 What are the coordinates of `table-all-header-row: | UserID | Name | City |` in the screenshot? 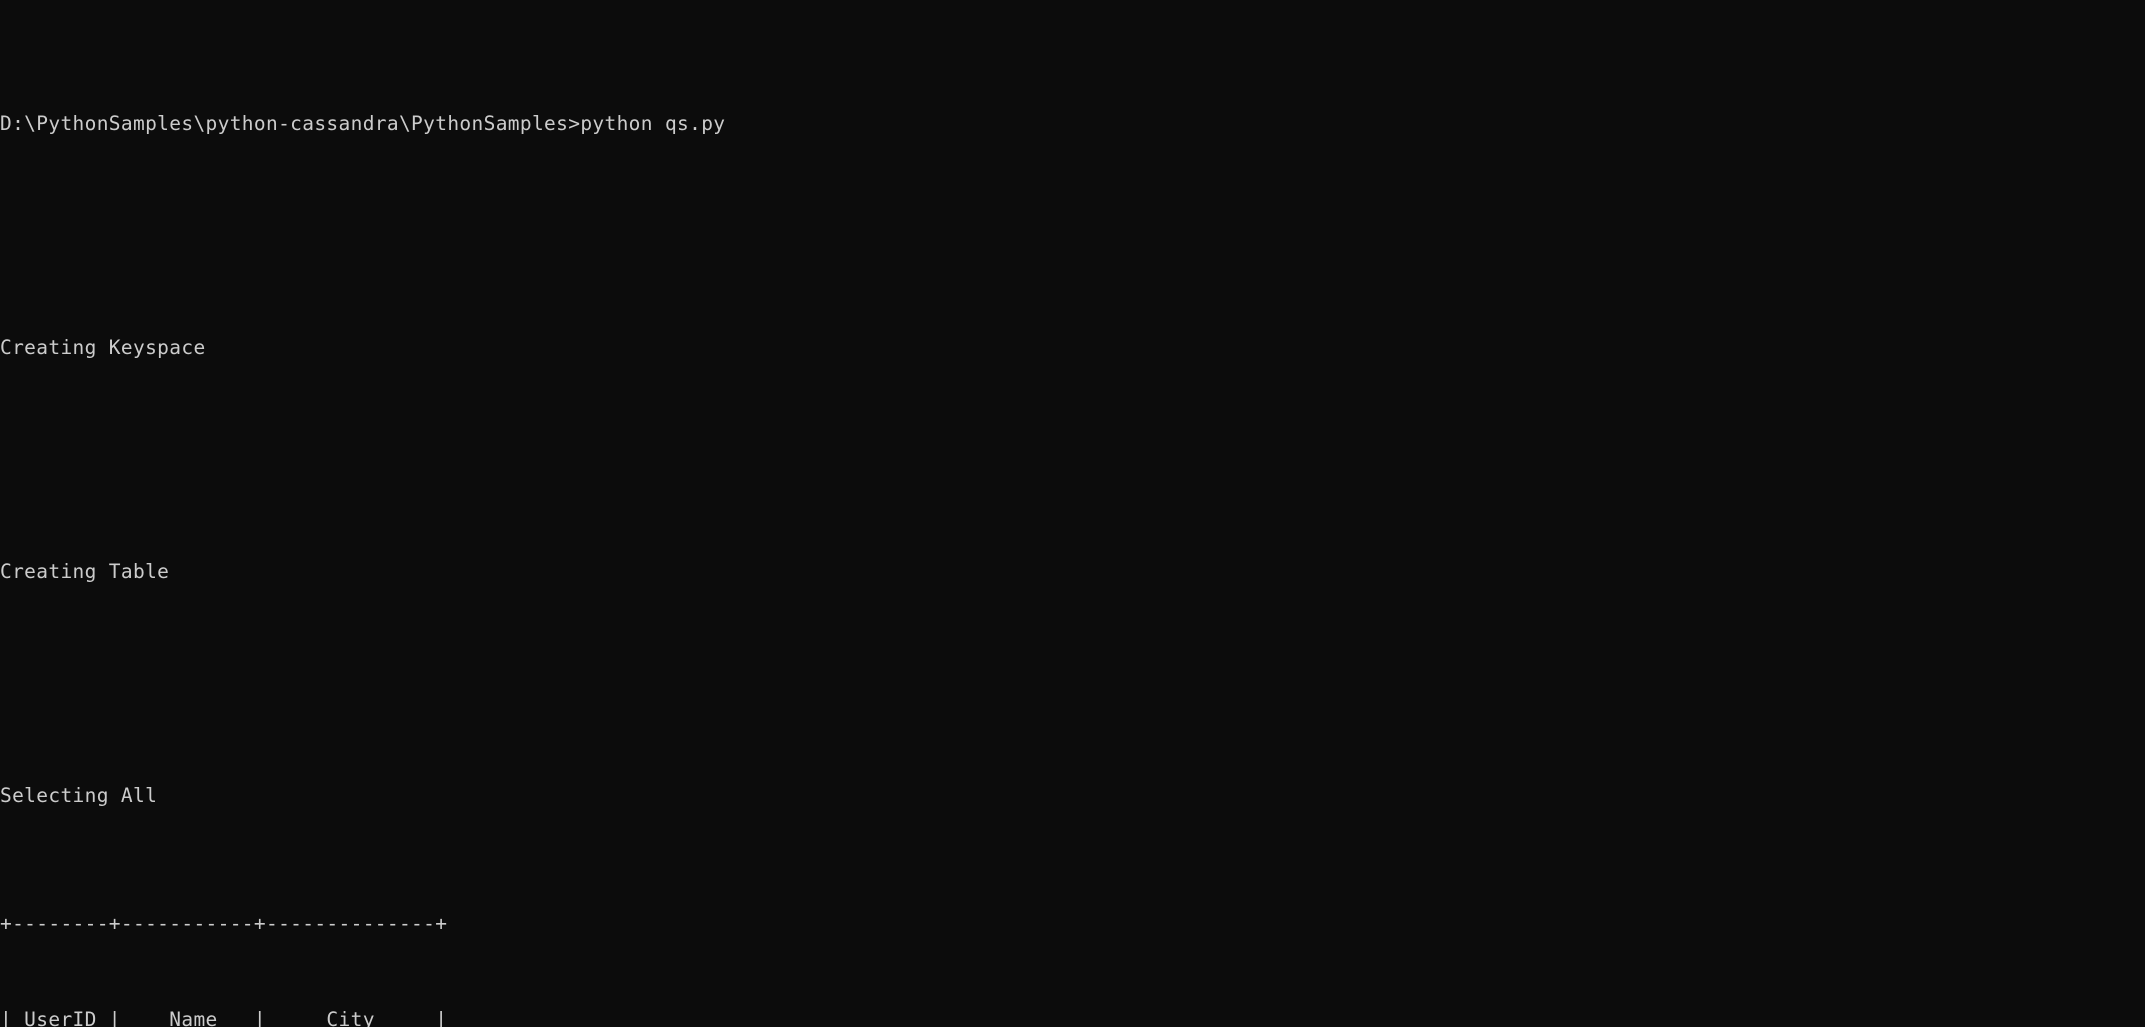 It's located at (224, 1017).